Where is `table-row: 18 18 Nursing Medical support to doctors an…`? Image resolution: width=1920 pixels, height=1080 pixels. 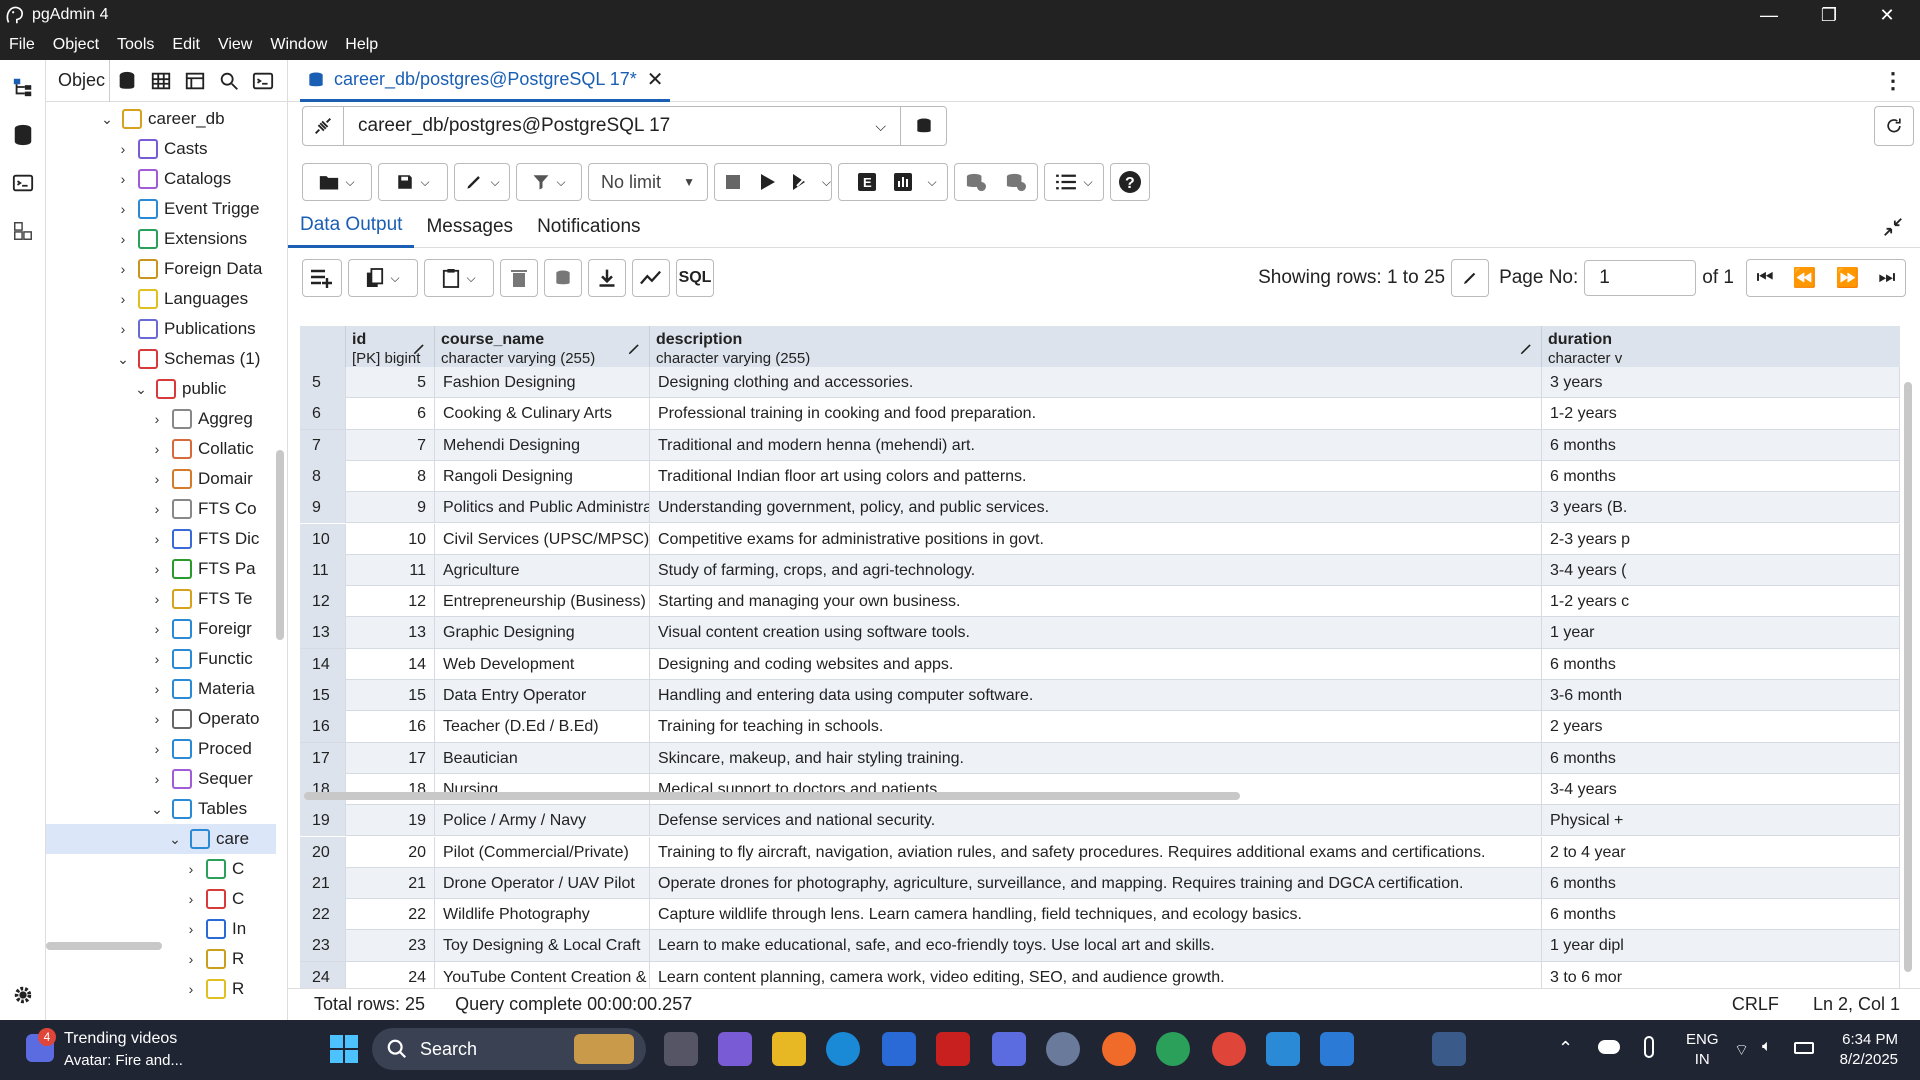
table-row: 18 18 Nursing Medical support to doctors an… is located at coordinates (1100, 789).